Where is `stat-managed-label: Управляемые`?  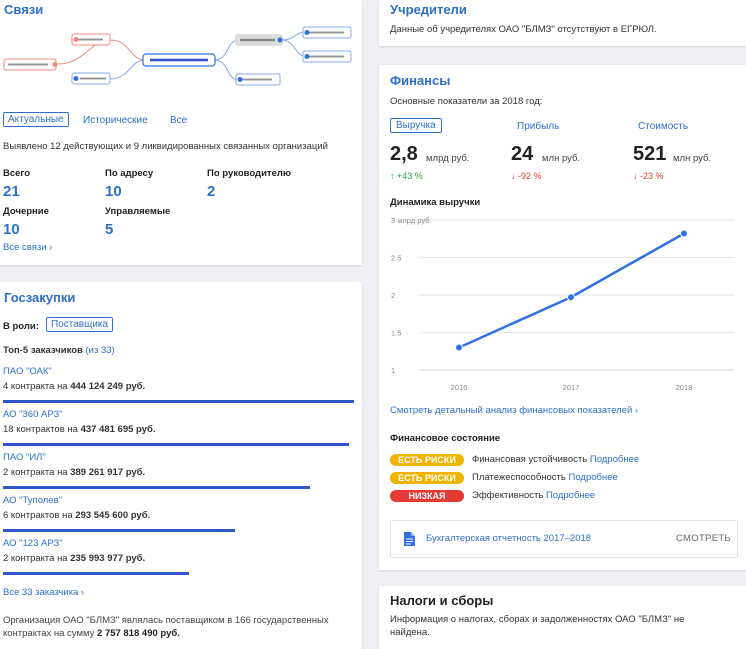 stat-managed-label: Управляемые is located at coordinates (138, 211).